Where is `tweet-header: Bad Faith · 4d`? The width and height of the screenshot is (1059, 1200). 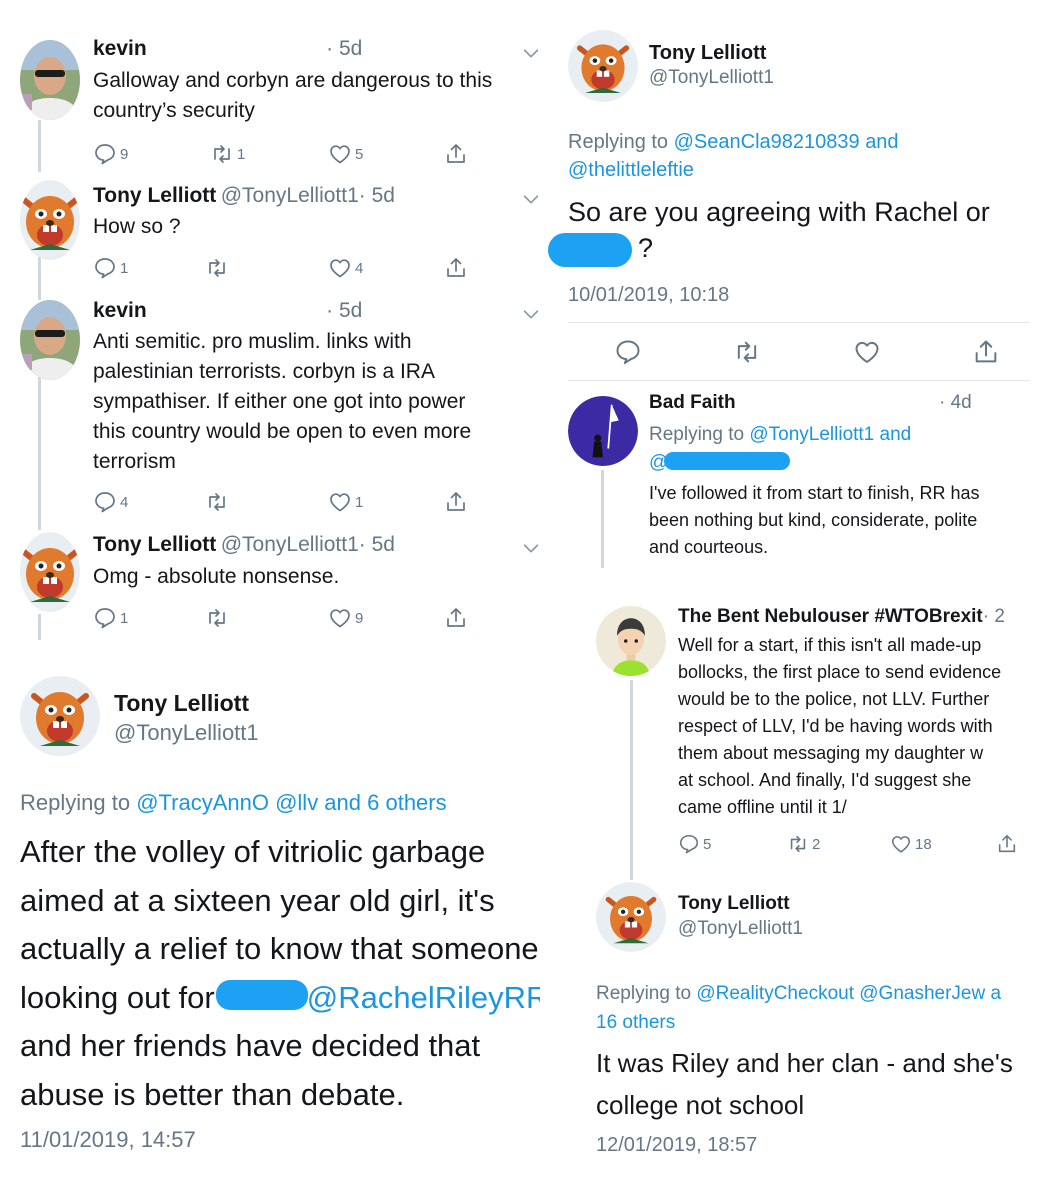
tweet-header: Bad Faith · 4d is located at coordinates (839, 403).